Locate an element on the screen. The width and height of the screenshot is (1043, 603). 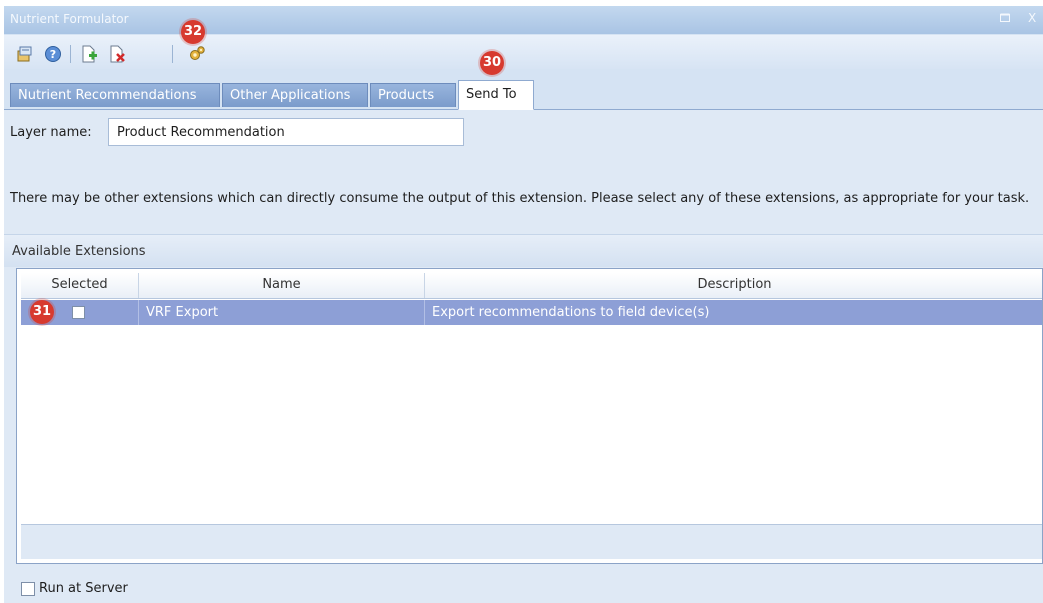
tab-send-to: Send To is located at coordinates (496, 95).